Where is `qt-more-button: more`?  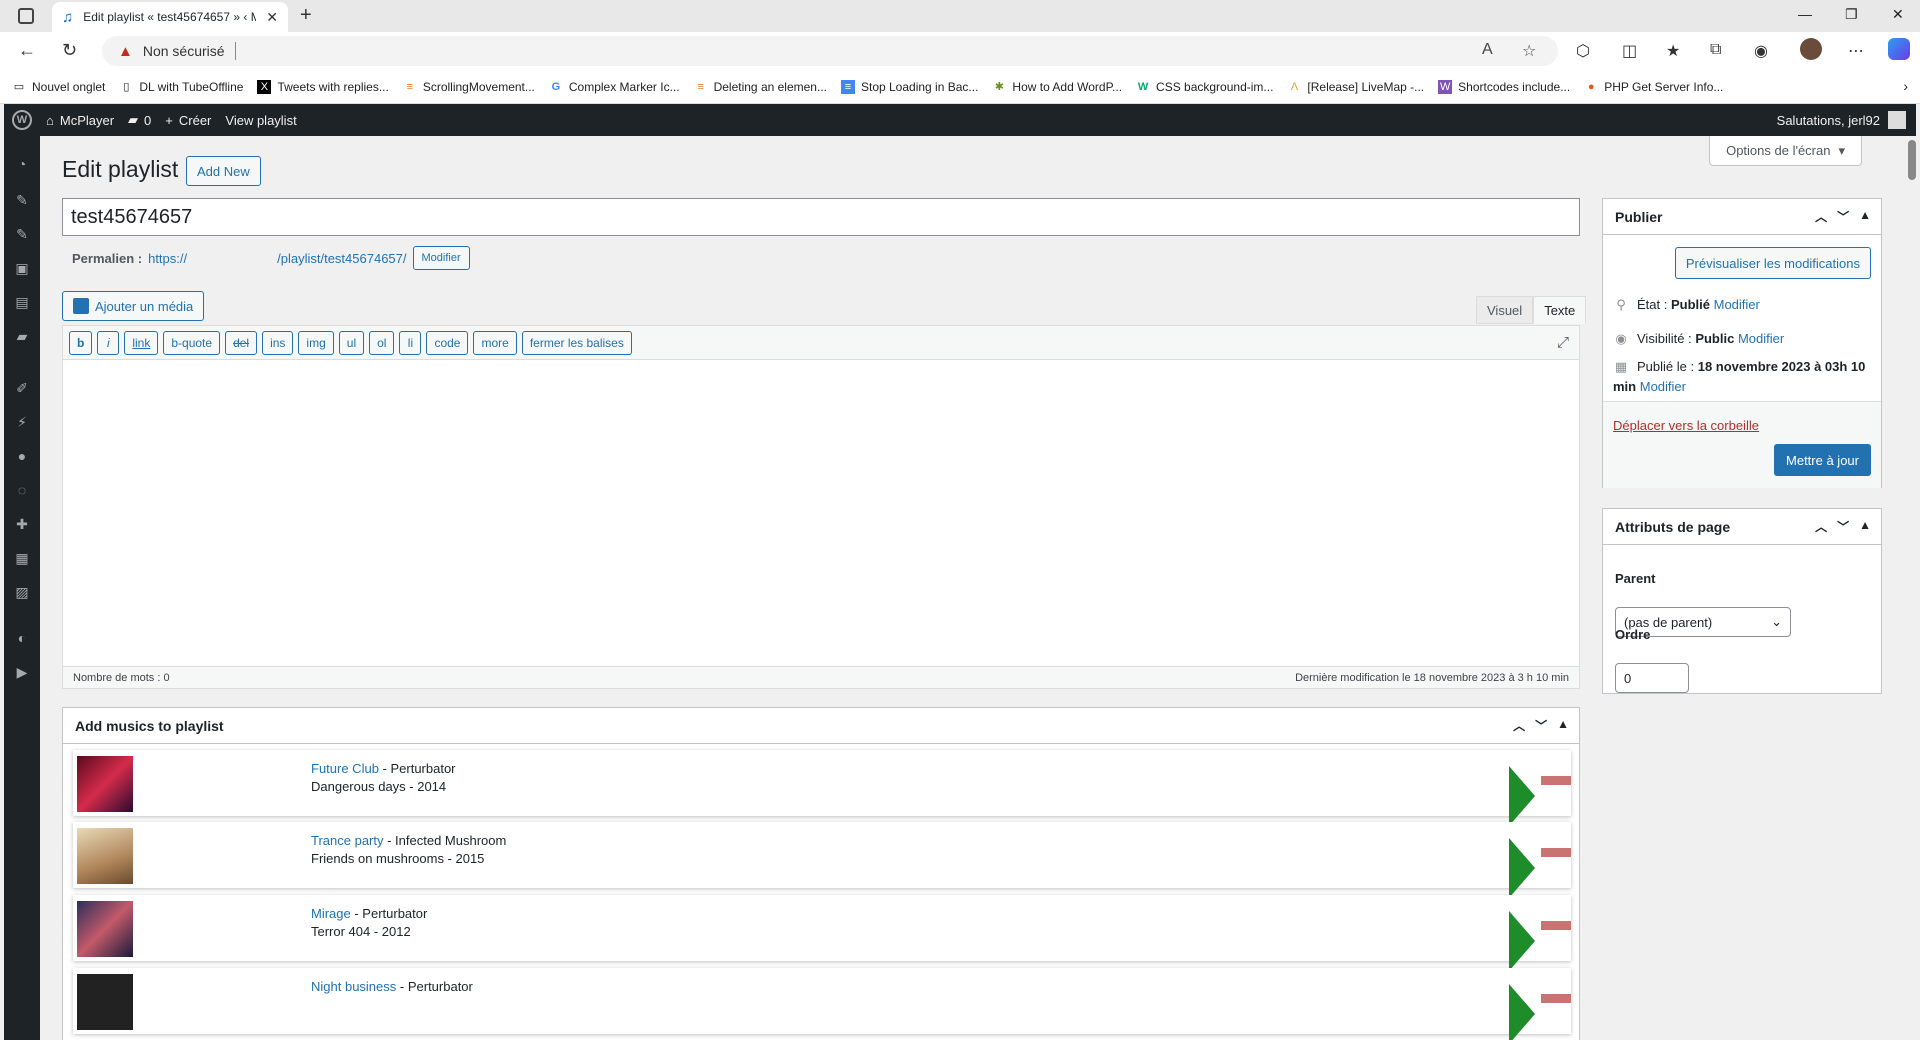
qt-more-button: more is located at coordinates (495, 342).